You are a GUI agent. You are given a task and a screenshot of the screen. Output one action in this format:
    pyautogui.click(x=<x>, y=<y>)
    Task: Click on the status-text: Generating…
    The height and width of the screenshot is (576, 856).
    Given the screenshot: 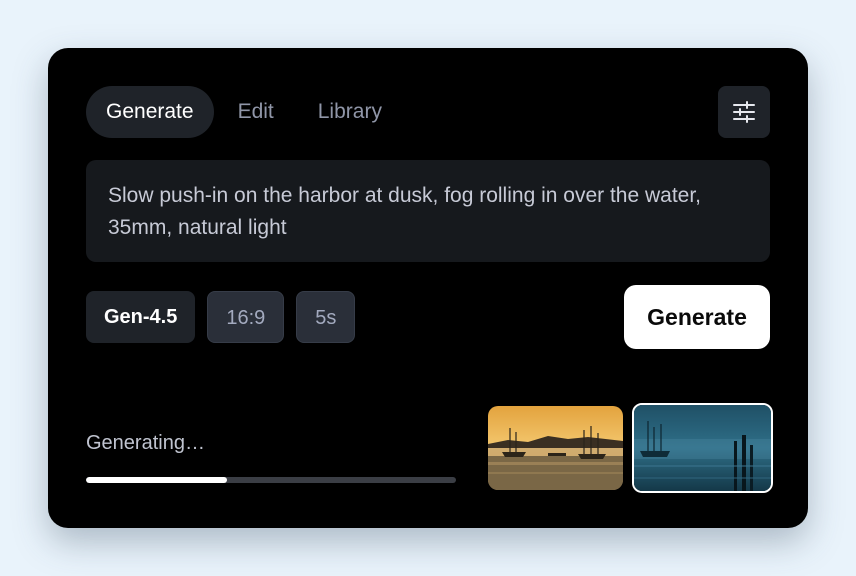 What is the action you would take?
    pyautogui.click(x=145, y=443)
    